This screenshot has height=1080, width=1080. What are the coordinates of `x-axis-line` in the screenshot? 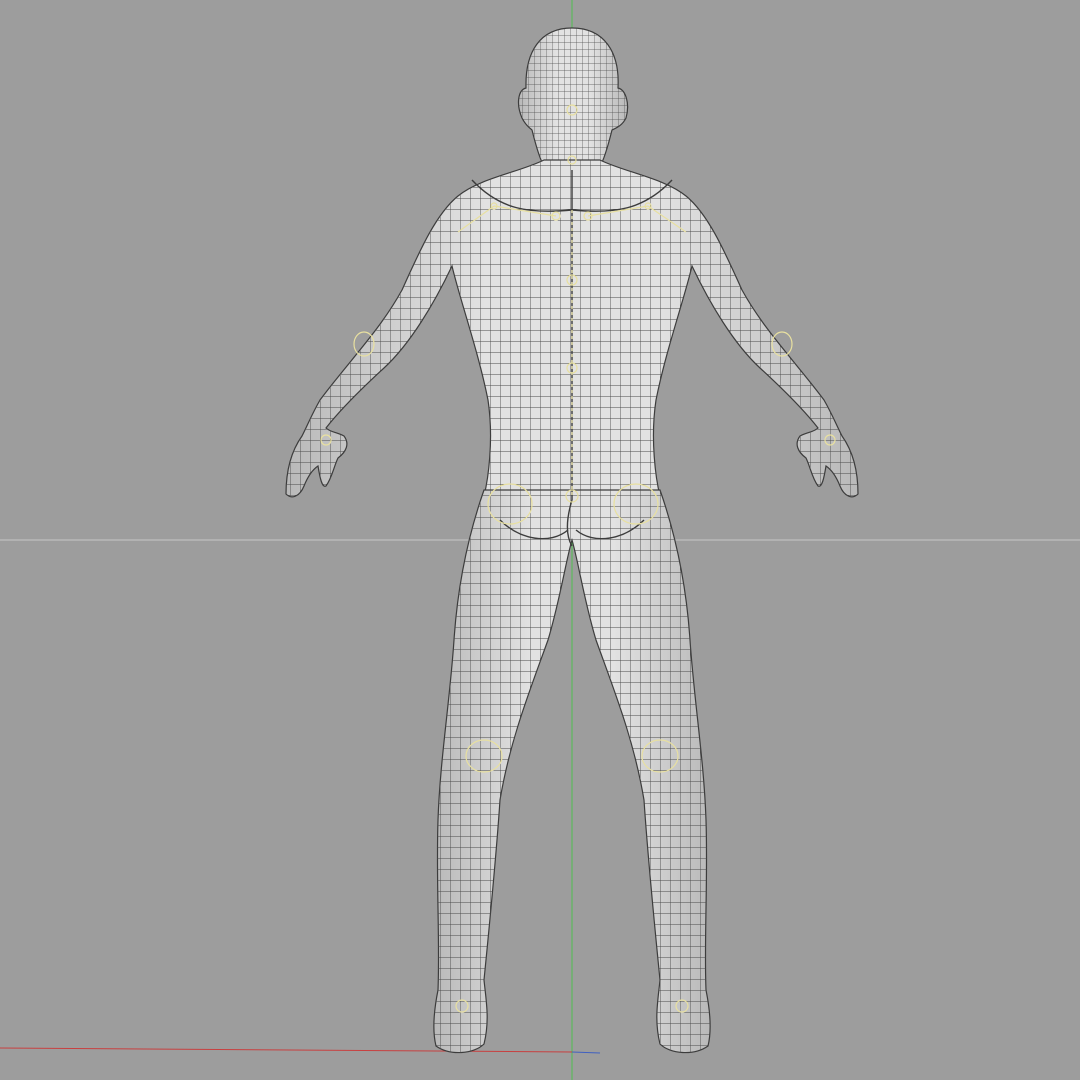 It's located at (286, 1050).